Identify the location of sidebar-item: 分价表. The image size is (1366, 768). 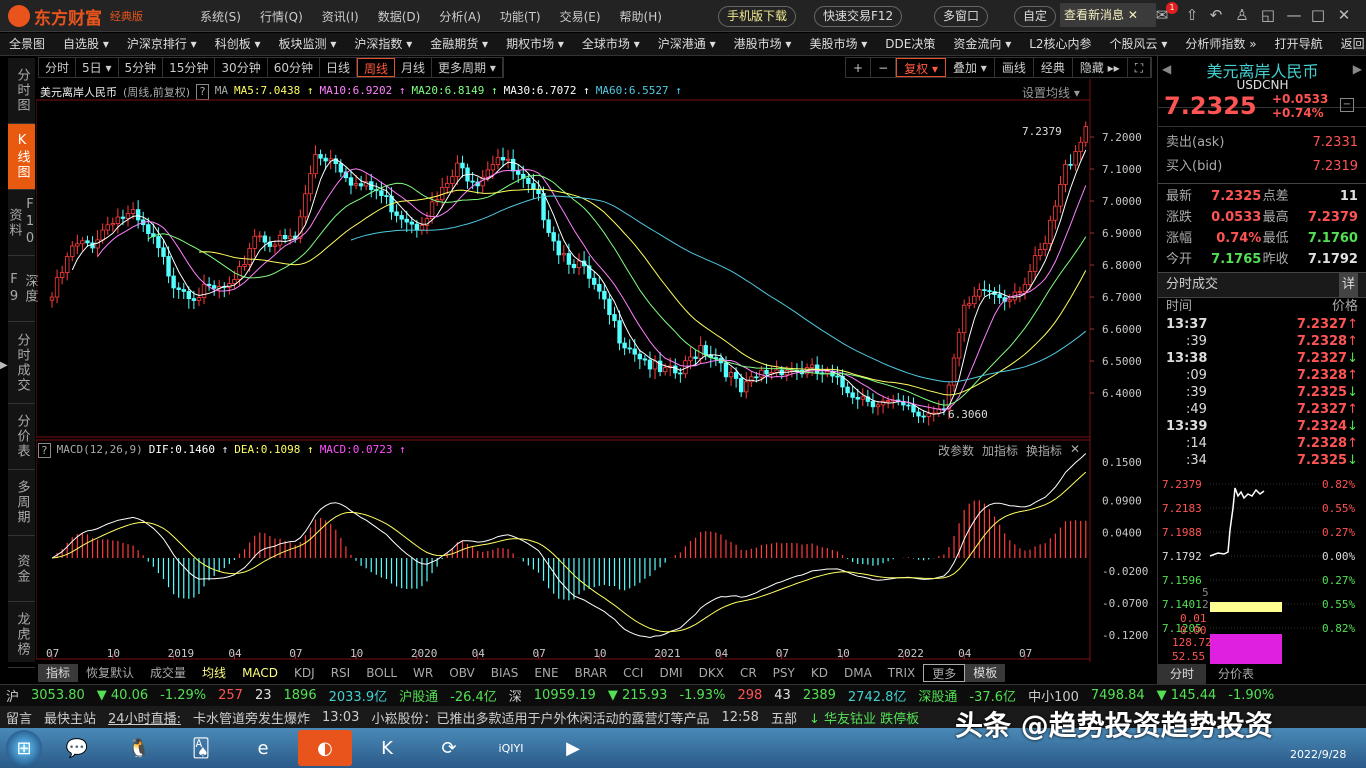
(21, 437).